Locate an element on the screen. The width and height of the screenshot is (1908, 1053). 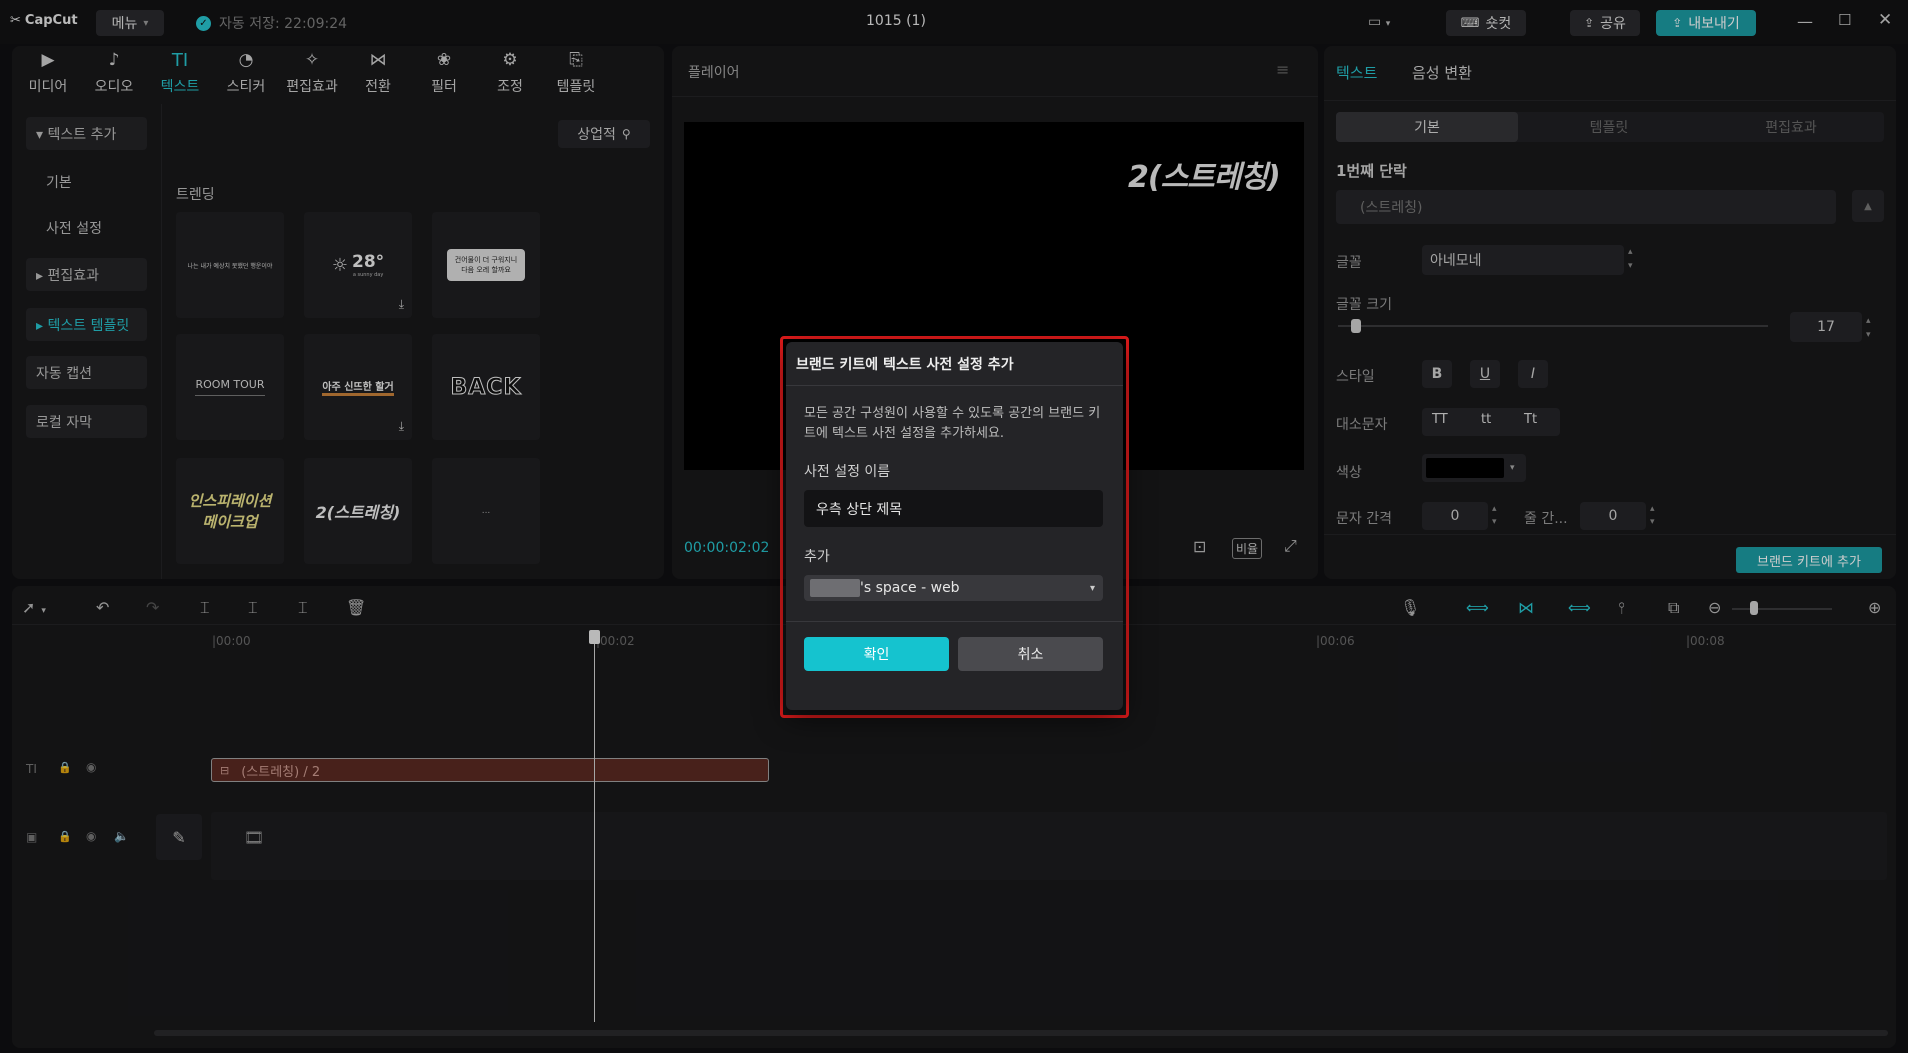
preset-name-label: 사전 설정 이름 is located at coordinates (847, 472).